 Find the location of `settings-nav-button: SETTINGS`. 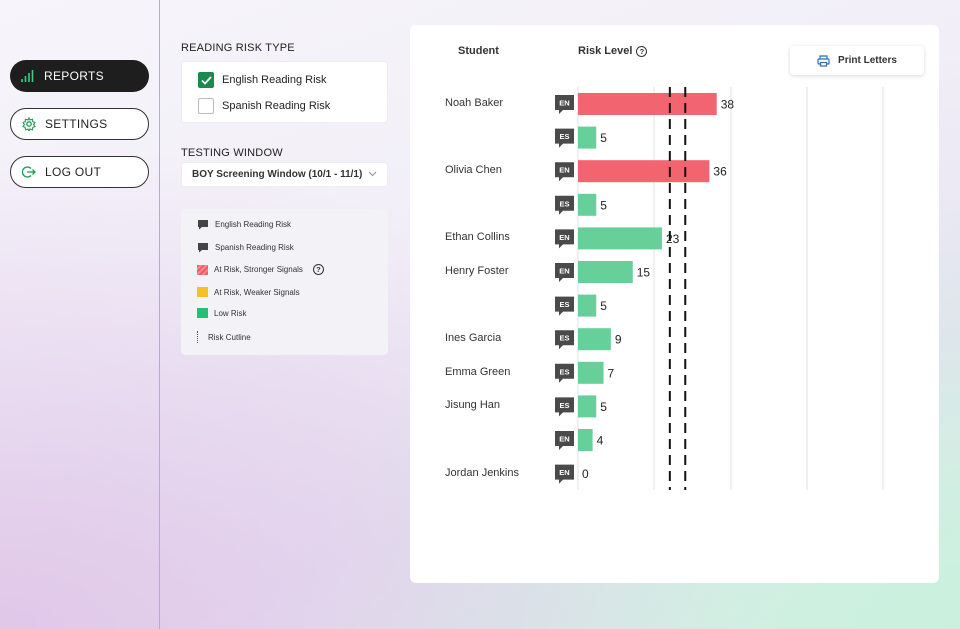

settings-nav-button: SETTINGS is located at coordinates (79, 124).